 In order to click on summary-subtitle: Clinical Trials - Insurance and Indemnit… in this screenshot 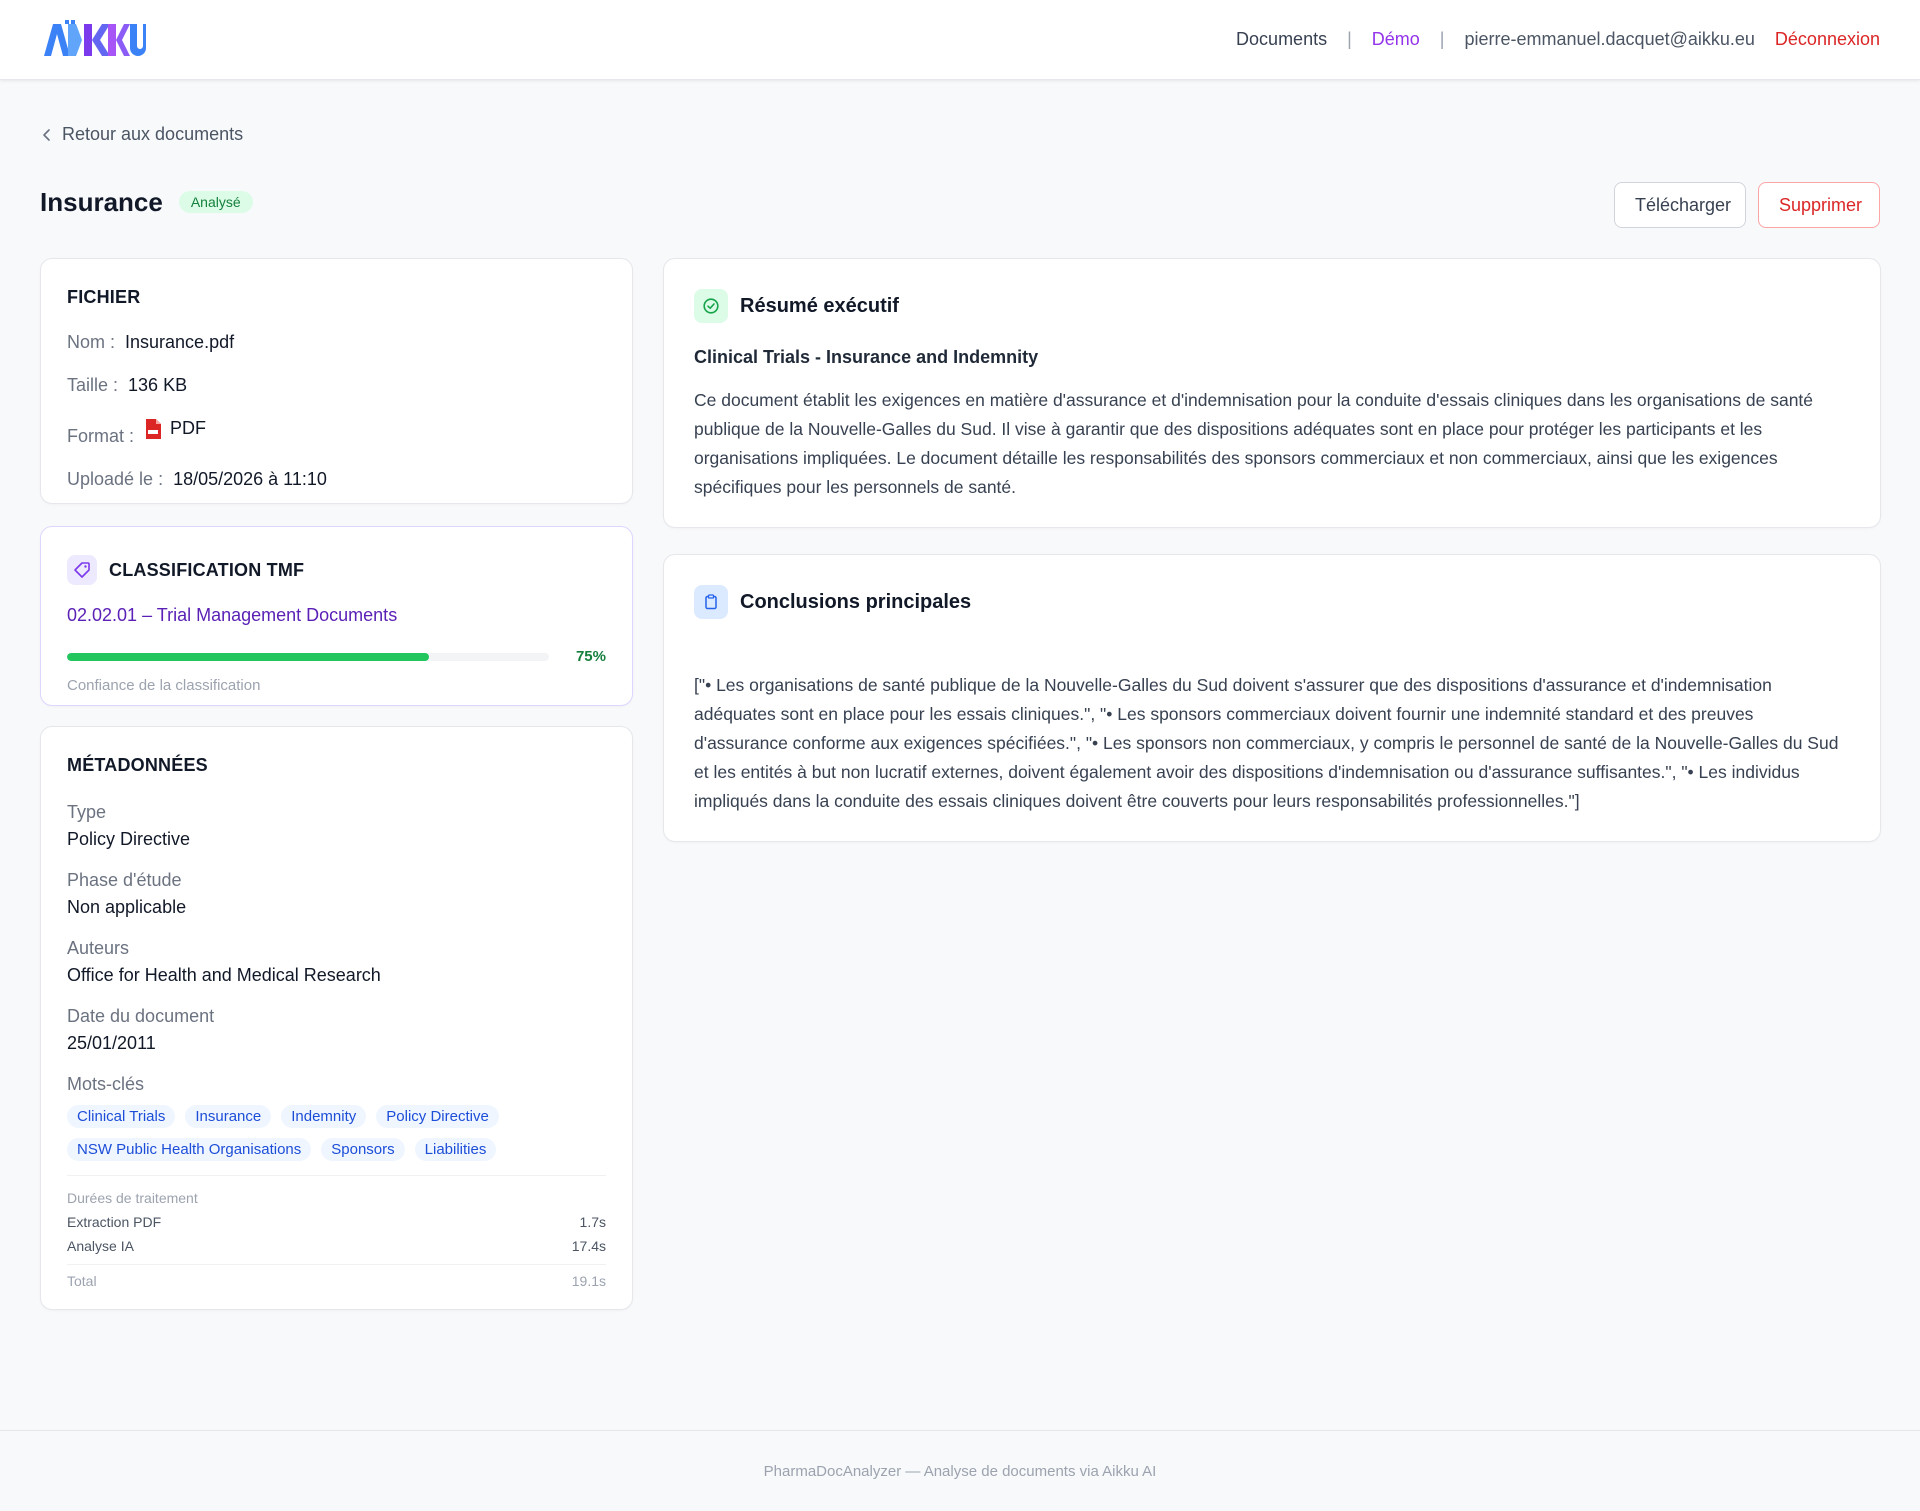, I will do `click(866, 357)`.